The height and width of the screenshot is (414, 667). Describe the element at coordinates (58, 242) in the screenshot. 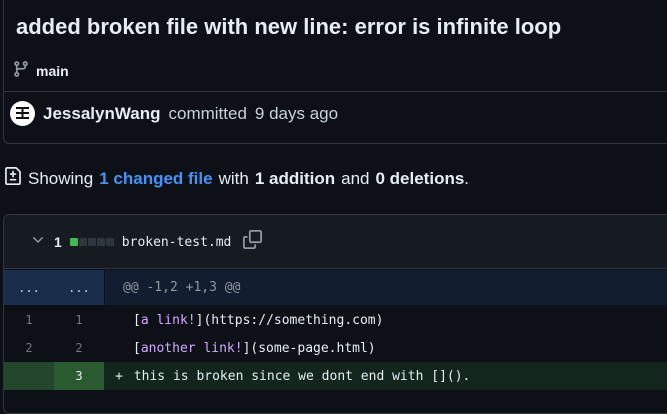

I see `file-change-count: 1` at that location.